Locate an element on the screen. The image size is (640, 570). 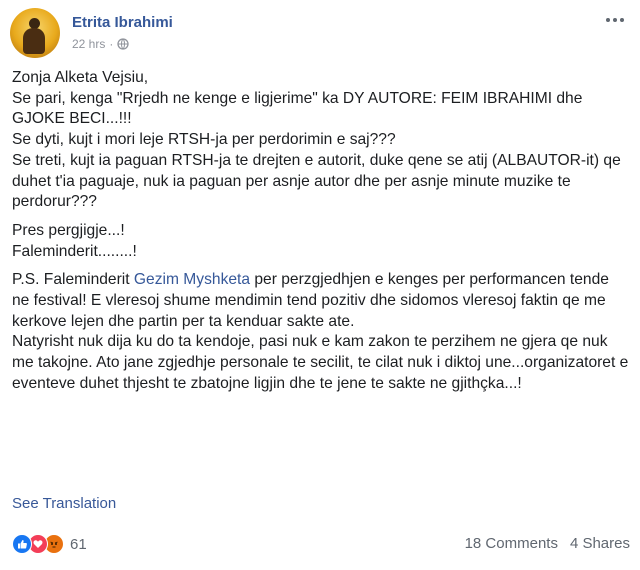
like-icon is located at coordinates (22, 544).